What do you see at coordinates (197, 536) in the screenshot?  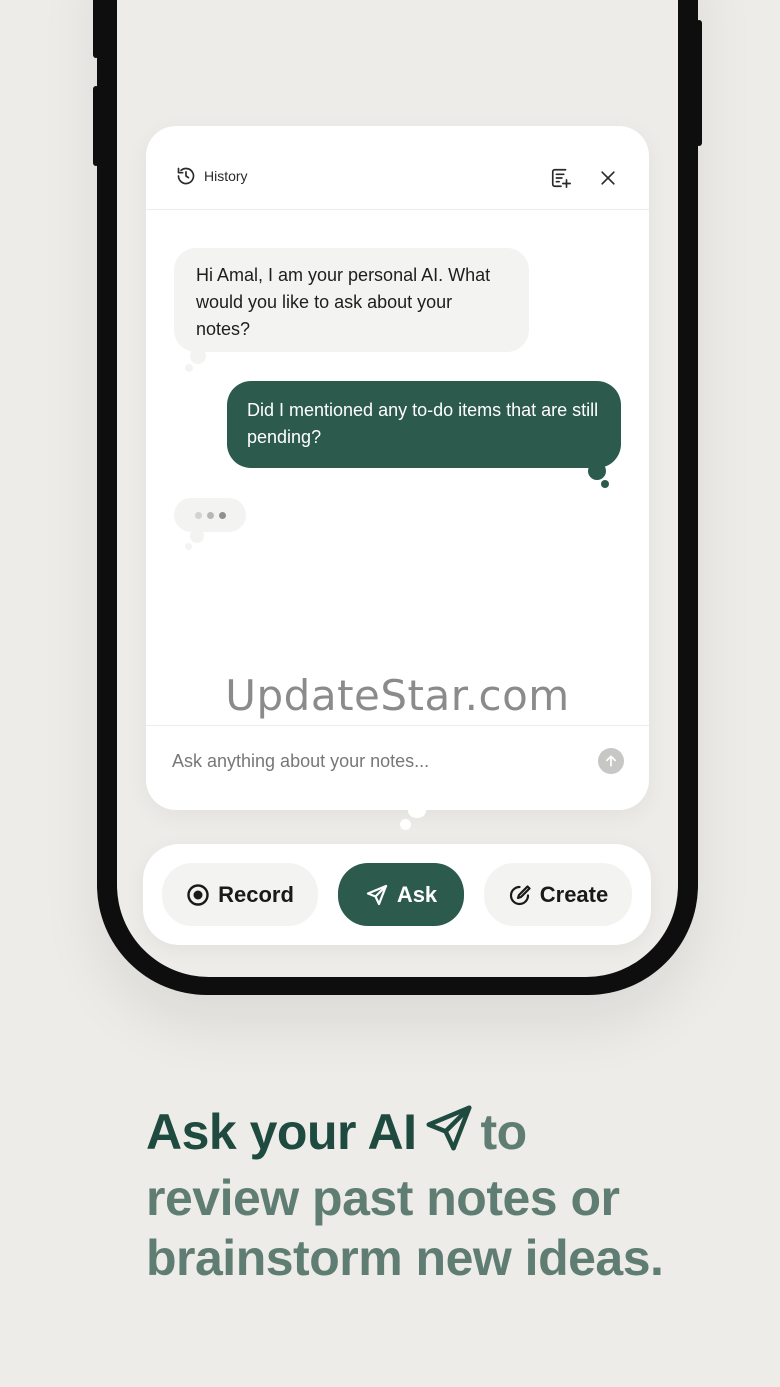 I see `typing-tail` at bounding box center [197, 536].